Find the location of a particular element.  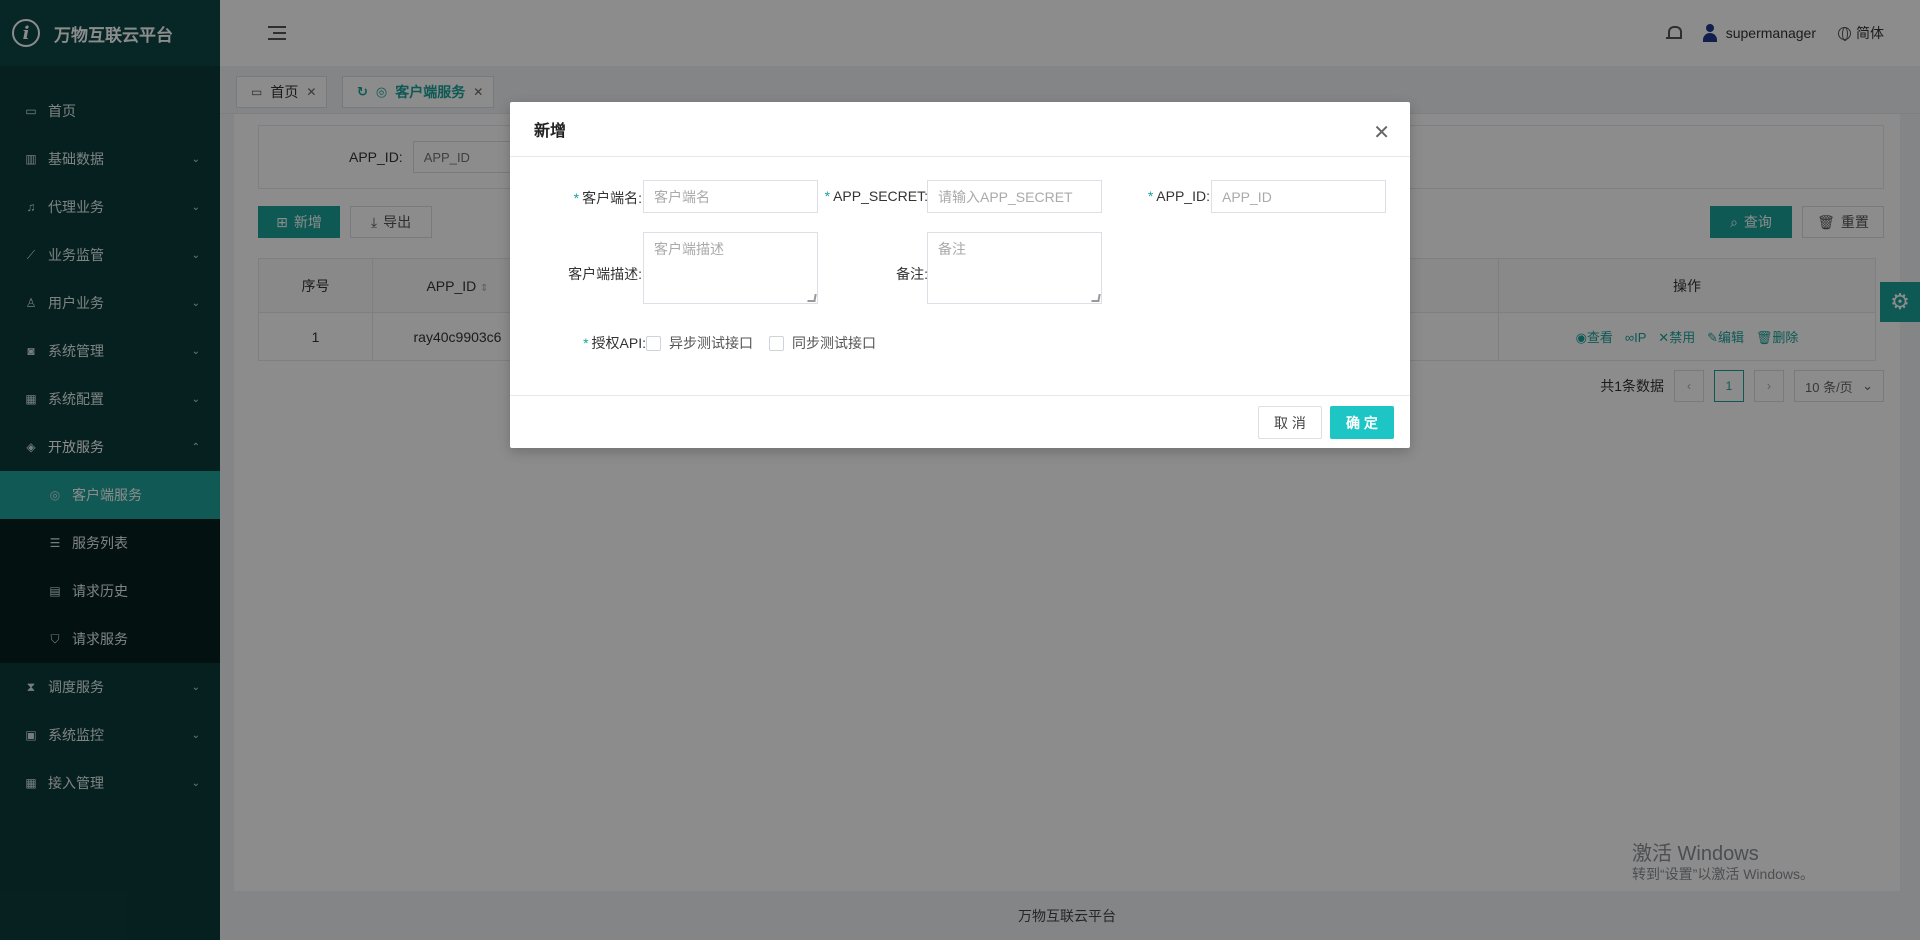

client-desc-textarea: 客户端描述 is located at coordinates (730, 268).